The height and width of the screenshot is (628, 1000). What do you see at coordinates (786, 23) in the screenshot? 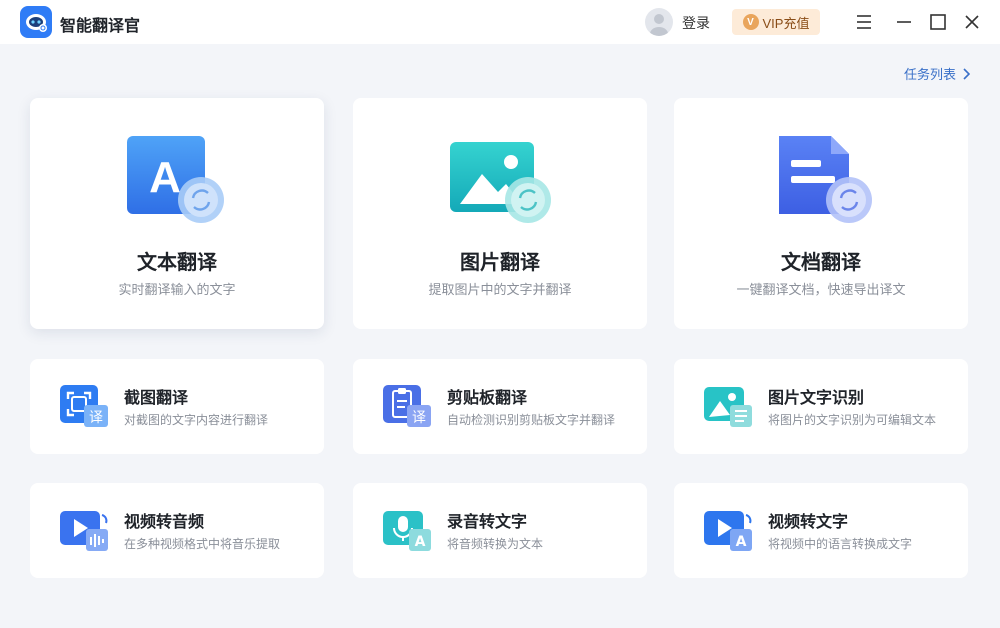
I see `vip-label: VIP充值` at bounding box center [786, 23].